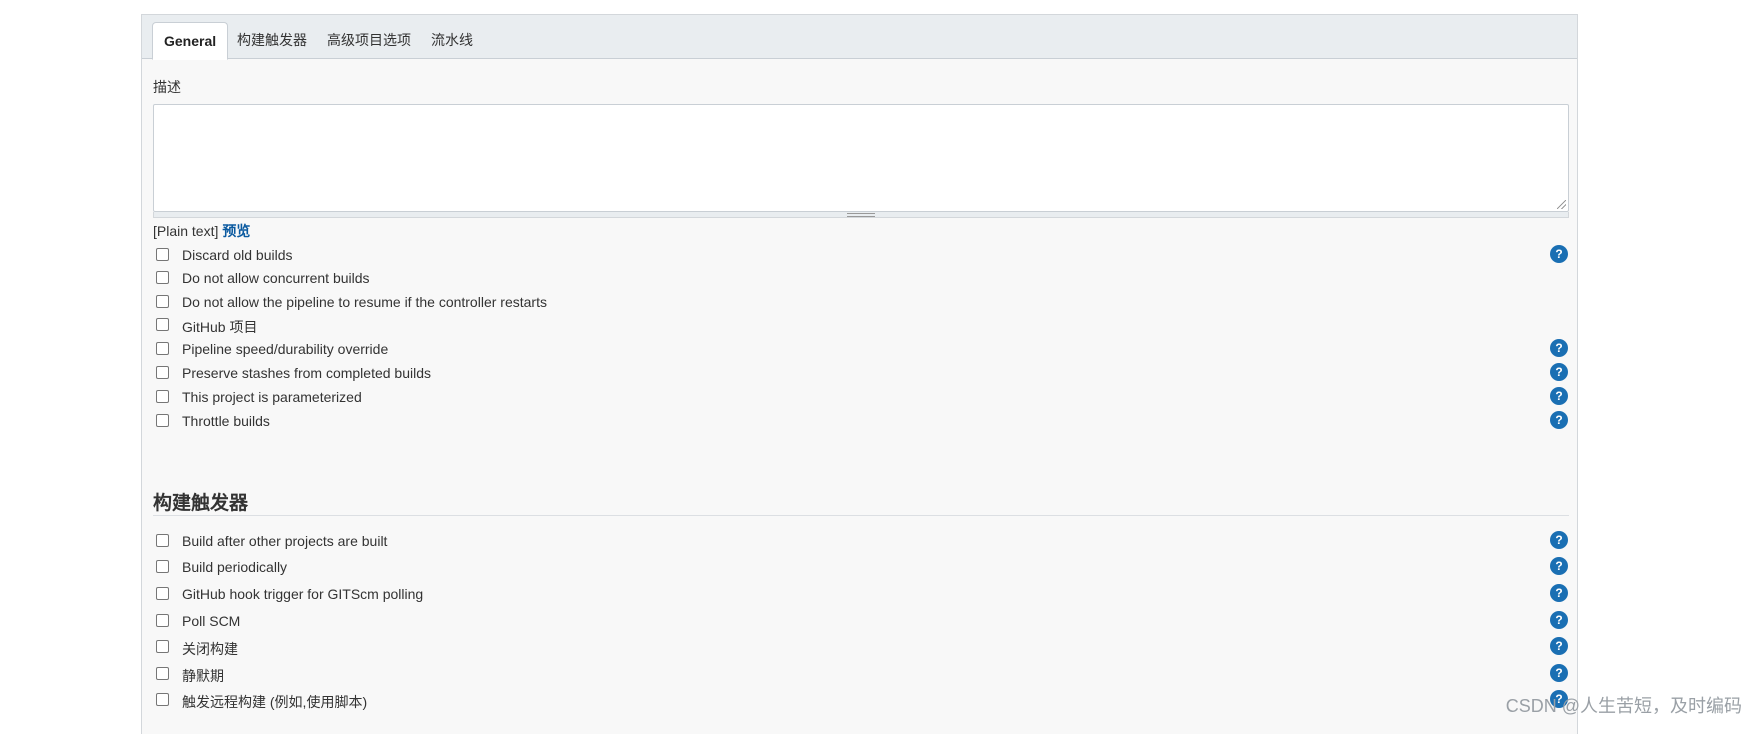  I want to click on option-throttle-builds: Throttle builds ?, so click(862, 422).